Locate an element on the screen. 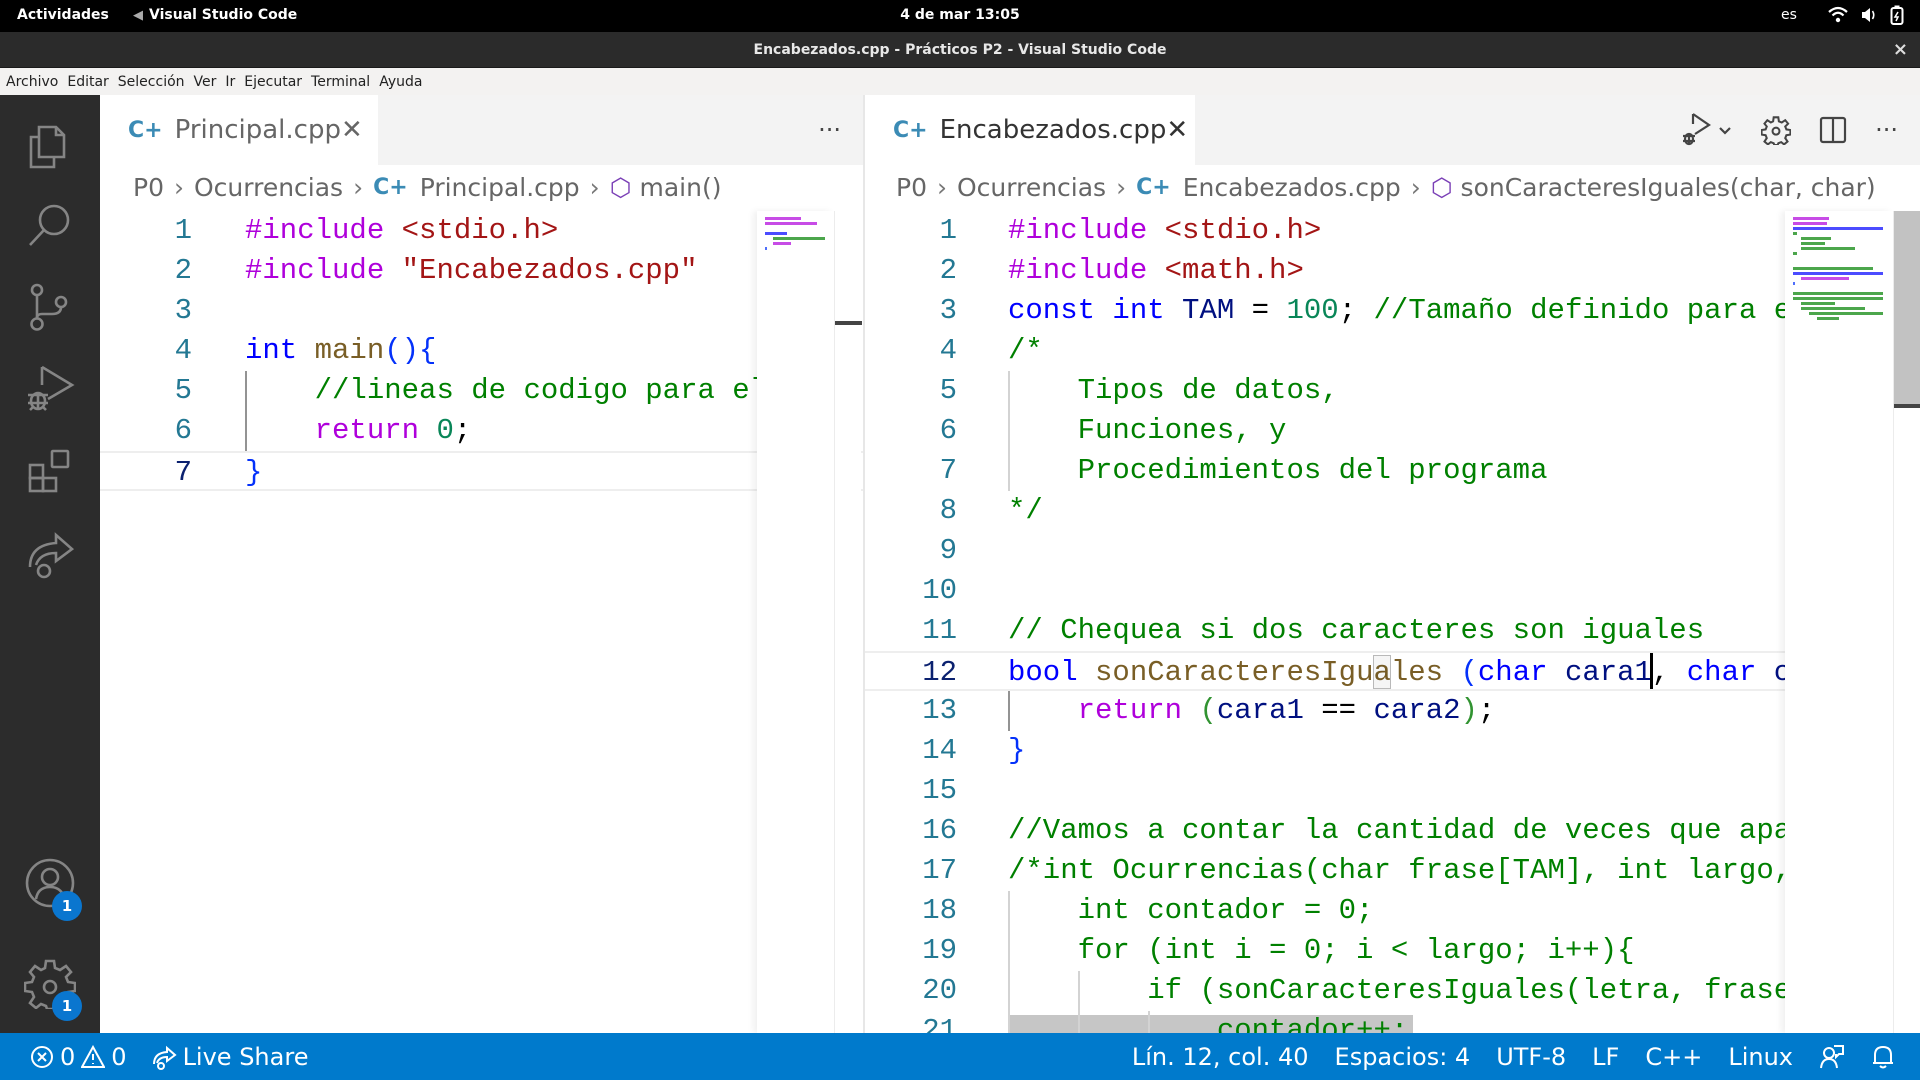  code-line: 6 return 0; is located at coordinates (481, 431).